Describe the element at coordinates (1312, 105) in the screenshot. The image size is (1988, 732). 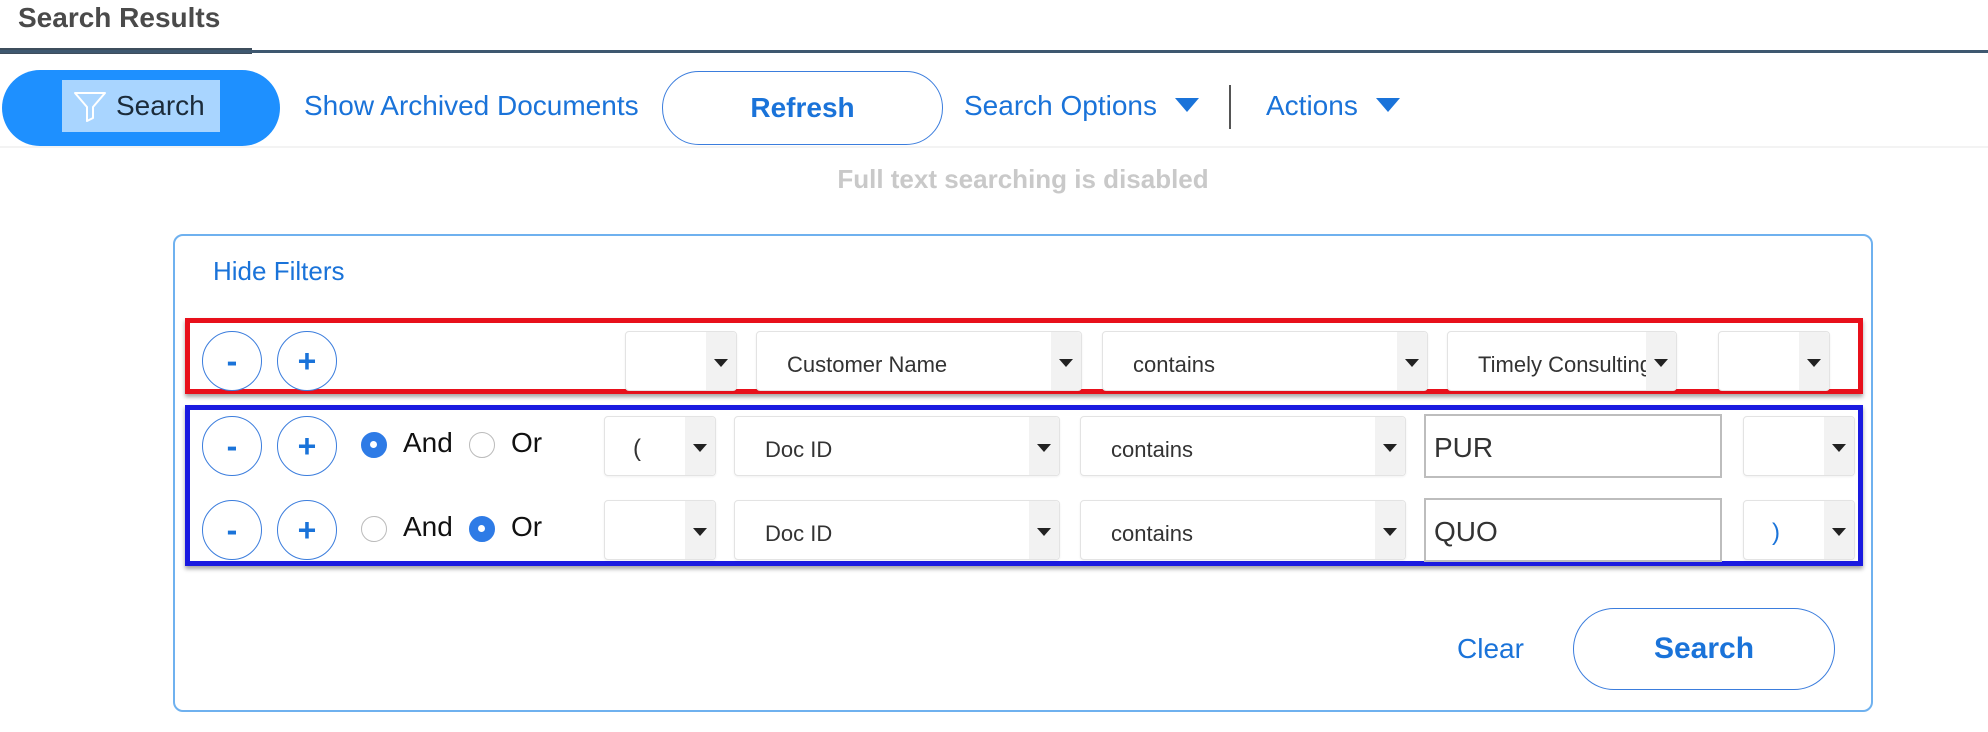
I see `actions-label: Actions` at that location.